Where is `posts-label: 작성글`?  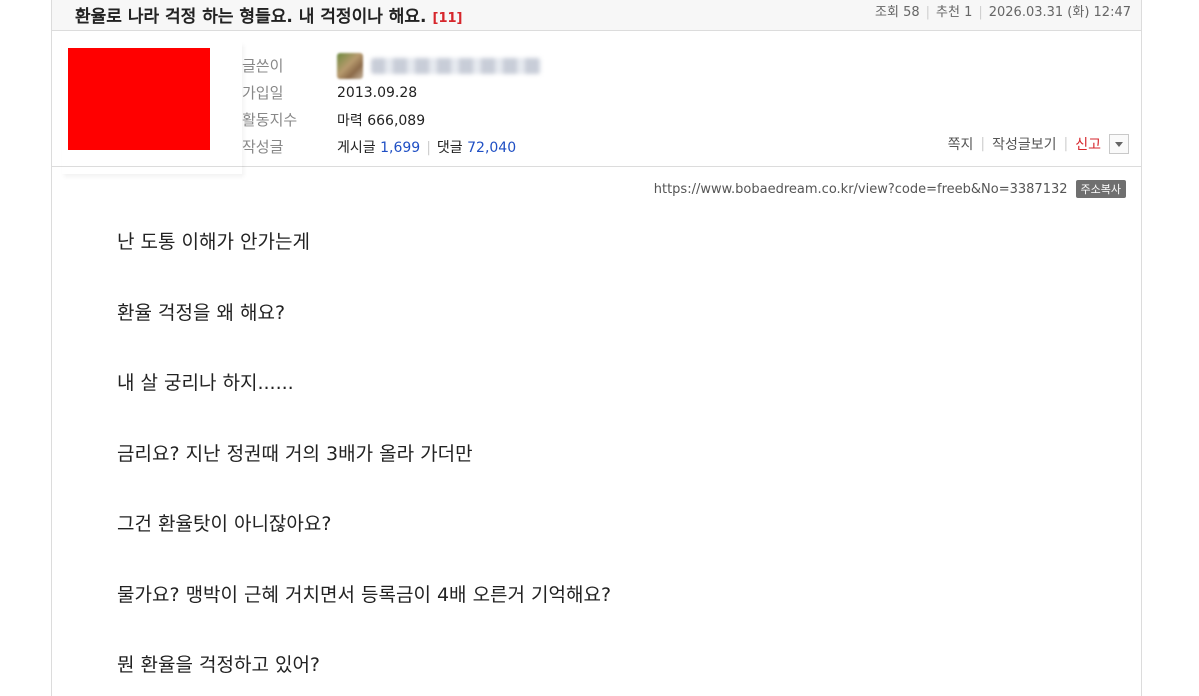 posts-label: 작성글 is located at coordinates (263, 147).